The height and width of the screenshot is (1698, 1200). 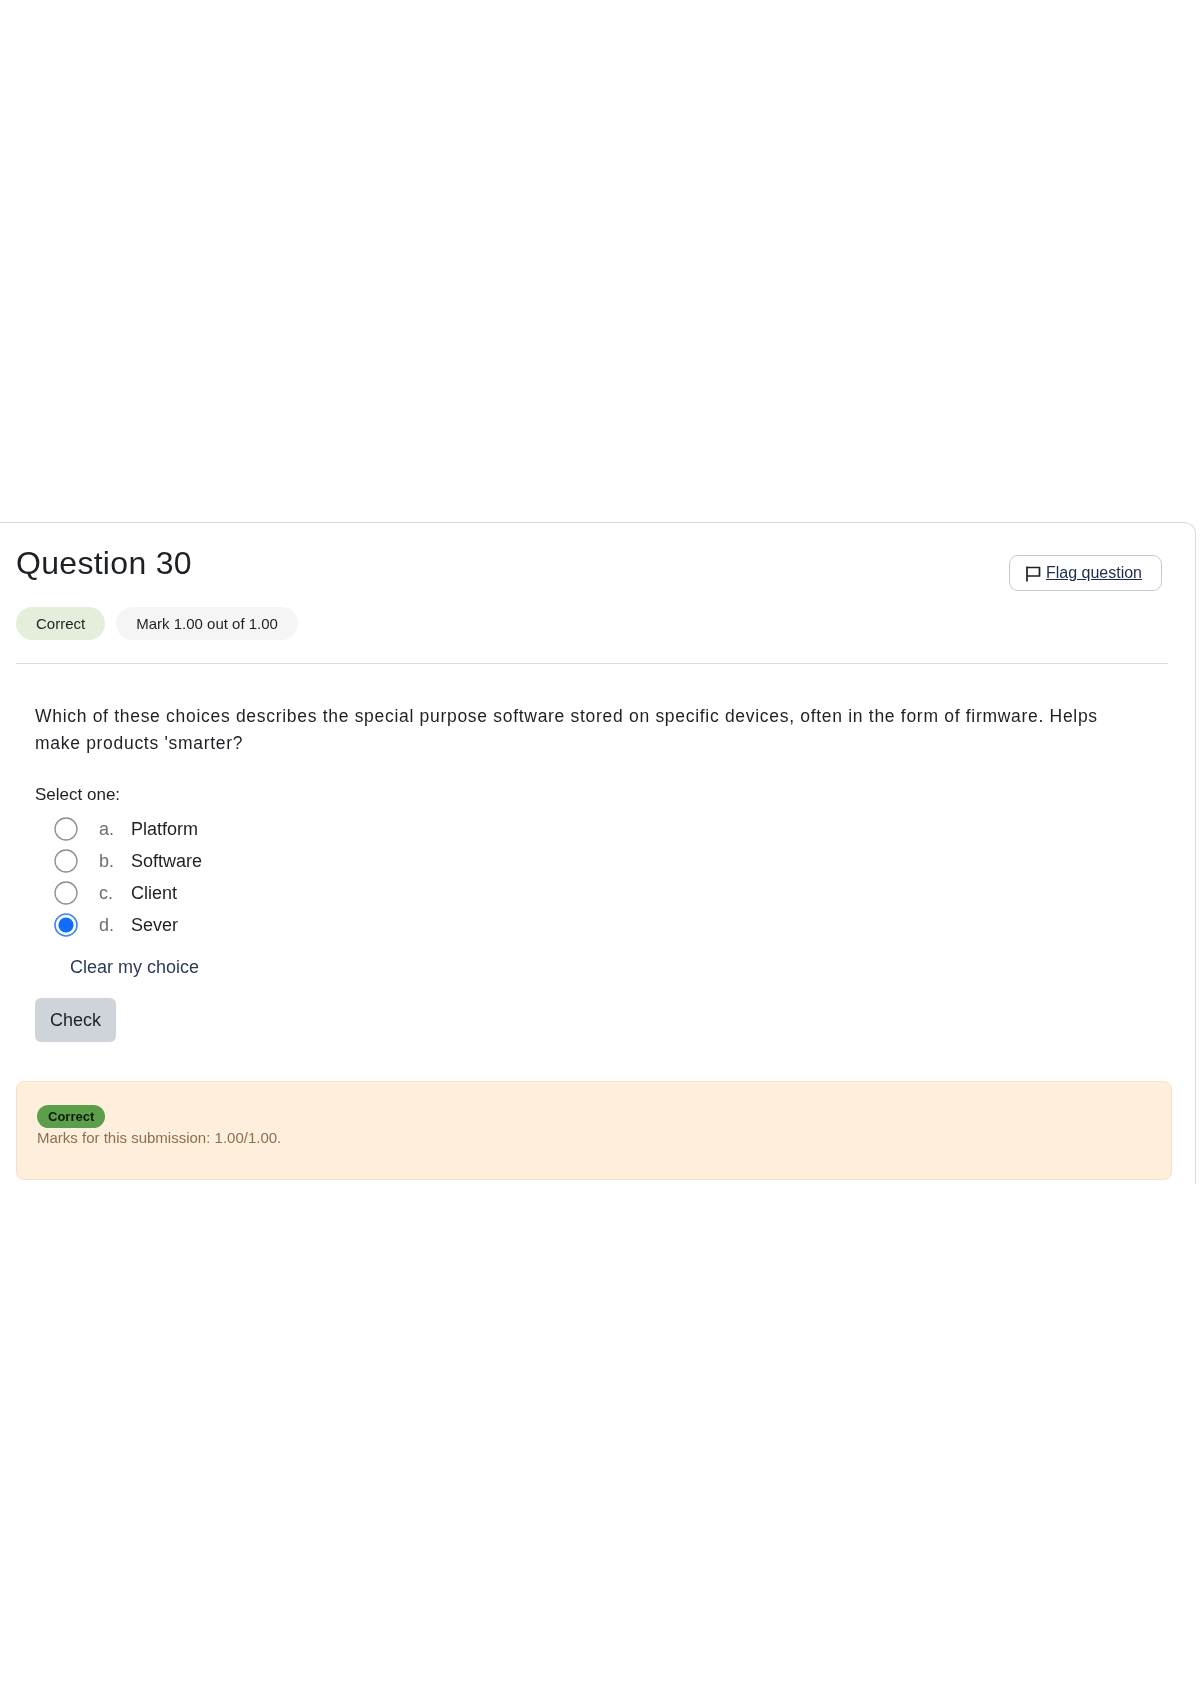 I want to click on option-label: Client, so click(x=154, y=893).